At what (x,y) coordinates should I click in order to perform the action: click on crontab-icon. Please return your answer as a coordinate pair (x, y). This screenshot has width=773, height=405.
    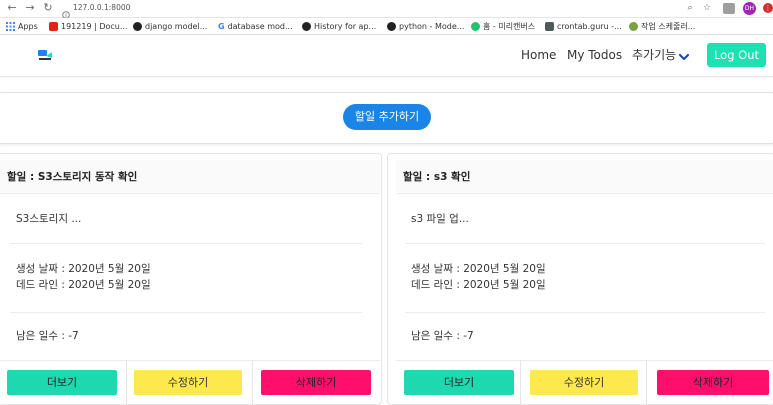
    Looking at the image, I should click on (549, 26).